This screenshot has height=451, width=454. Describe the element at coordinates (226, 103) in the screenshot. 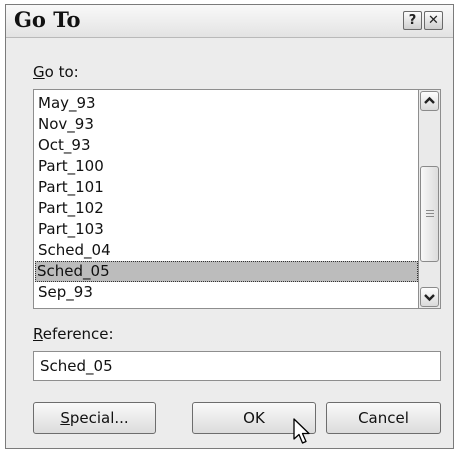

I see `list-item: May_93` at that location.